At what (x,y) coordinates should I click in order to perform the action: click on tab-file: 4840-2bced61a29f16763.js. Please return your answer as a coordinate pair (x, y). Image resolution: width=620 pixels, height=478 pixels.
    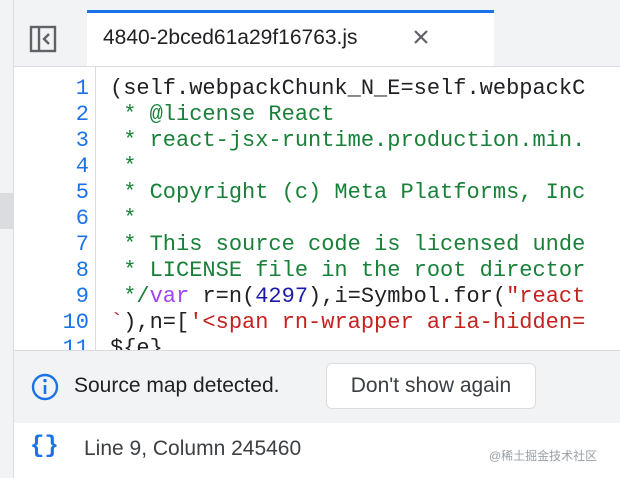
    Looking at the image, I should click on (290, 39).